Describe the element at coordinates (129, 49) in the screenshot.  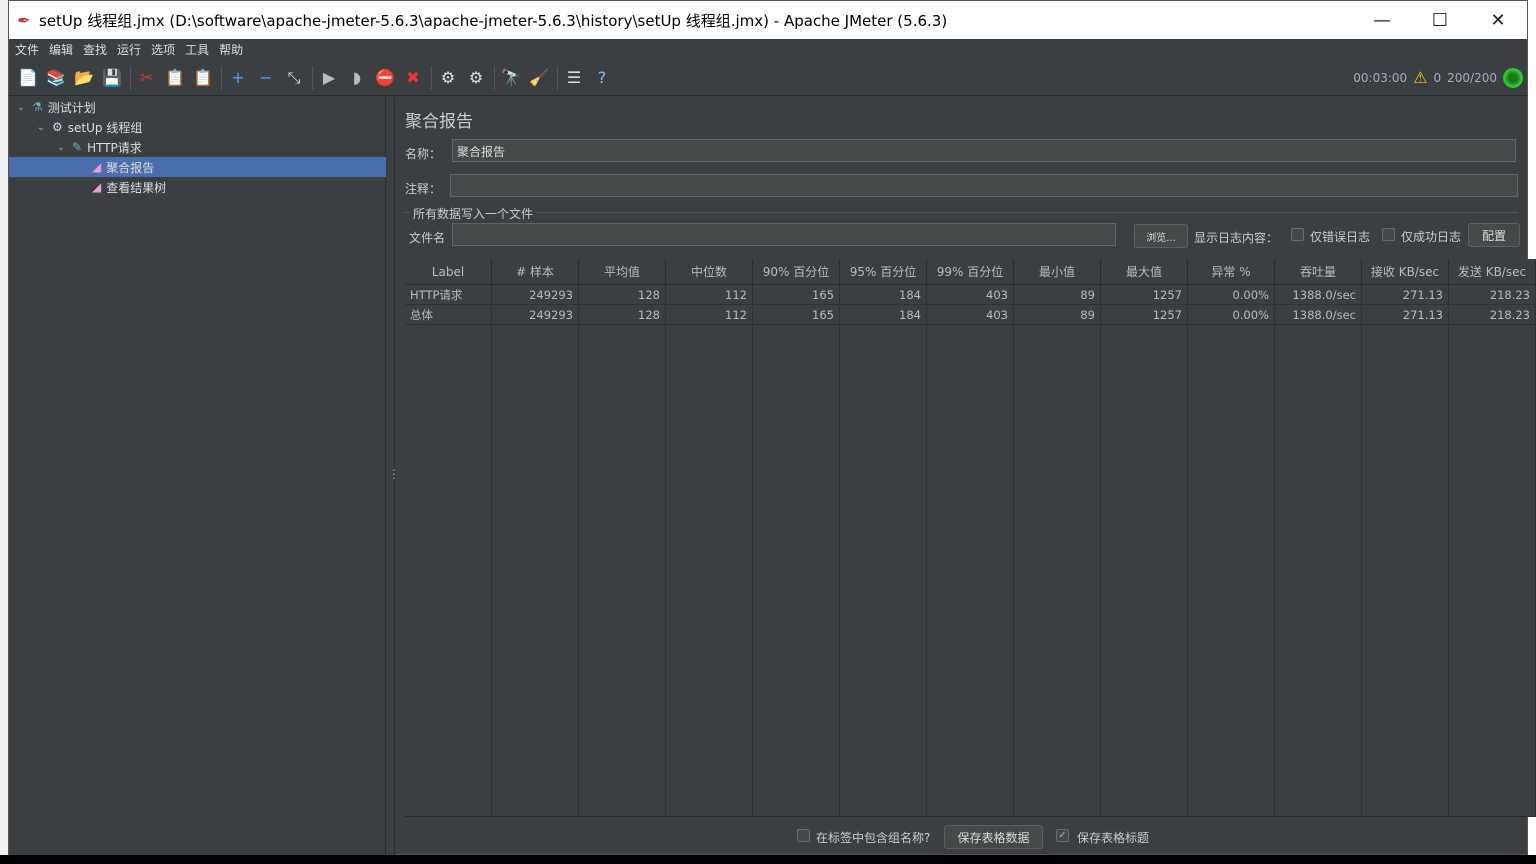
I see `menu-3: 运行` at that location.